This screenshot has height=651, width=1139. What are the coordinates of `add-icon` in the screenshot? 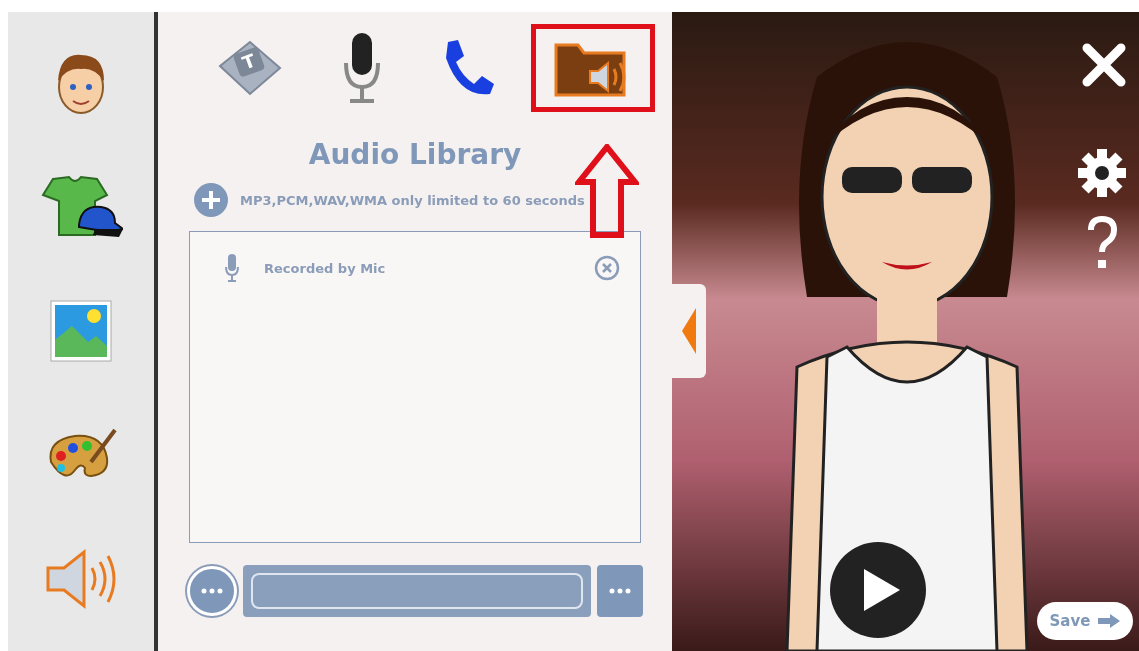 It's located at (211, 200).